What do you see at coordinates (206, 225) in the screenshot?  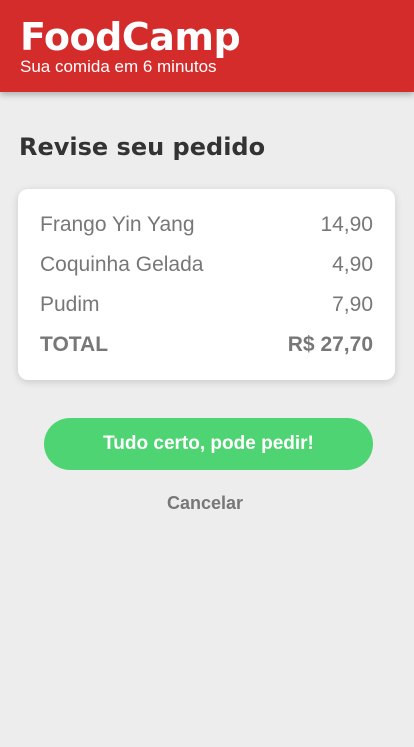 I see `order-item-row: Frango Yin Yang 14,90` at bounding box center [206, 225].